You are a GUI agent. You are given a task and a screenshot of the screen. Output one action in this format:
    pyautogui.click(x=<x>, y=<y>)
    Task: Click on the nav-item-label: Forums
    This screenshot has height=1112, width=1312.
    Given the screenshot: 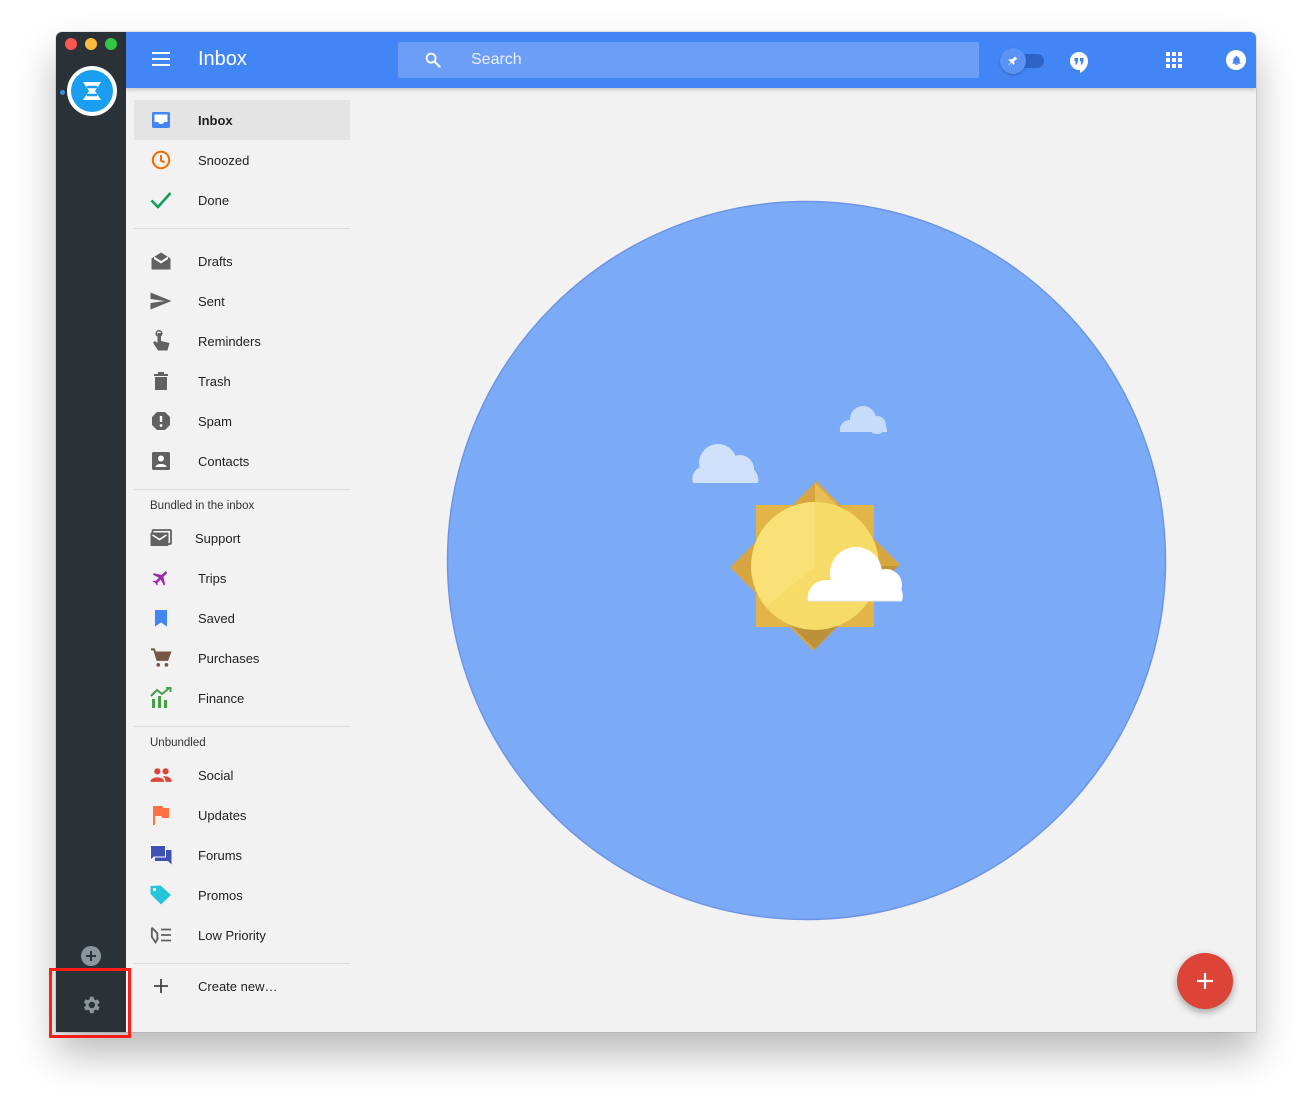 What is the action you would take?
    pyautogui.click(x=220, y=855)
    